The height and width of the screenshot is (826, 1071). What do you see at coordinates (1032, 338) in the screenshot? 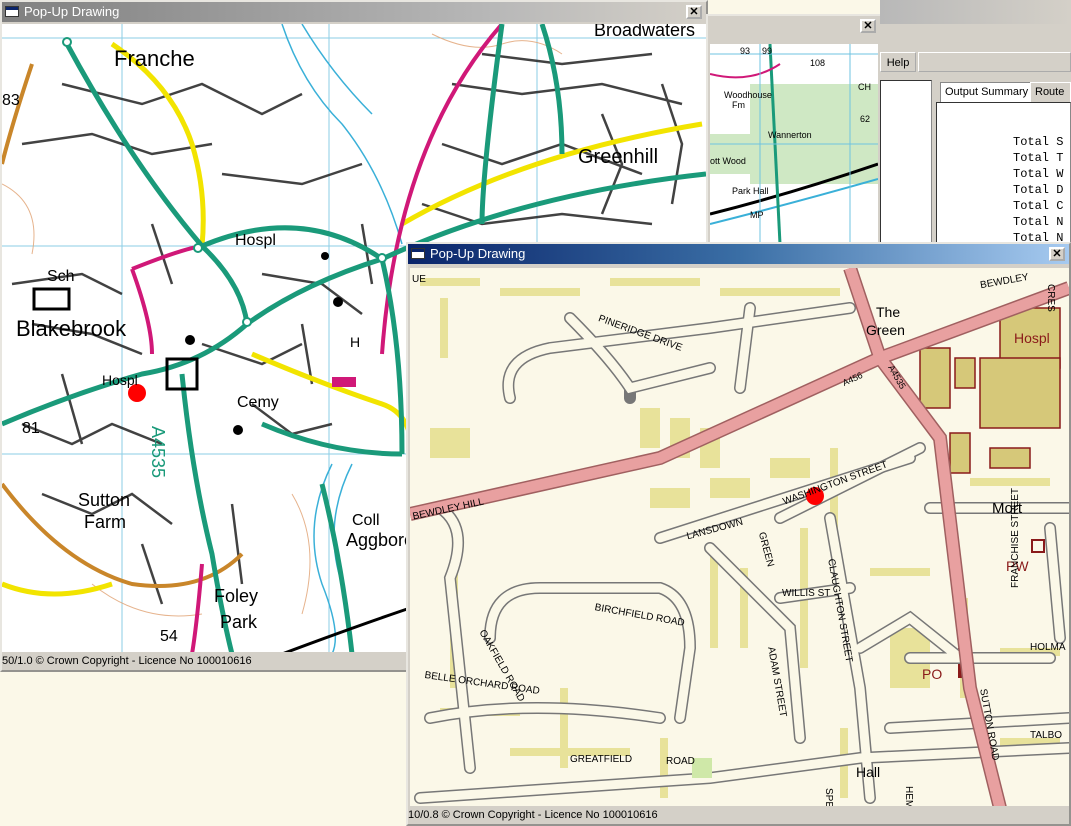
I see `label-hospl: Hospl` at bounding box center [1032, 338].